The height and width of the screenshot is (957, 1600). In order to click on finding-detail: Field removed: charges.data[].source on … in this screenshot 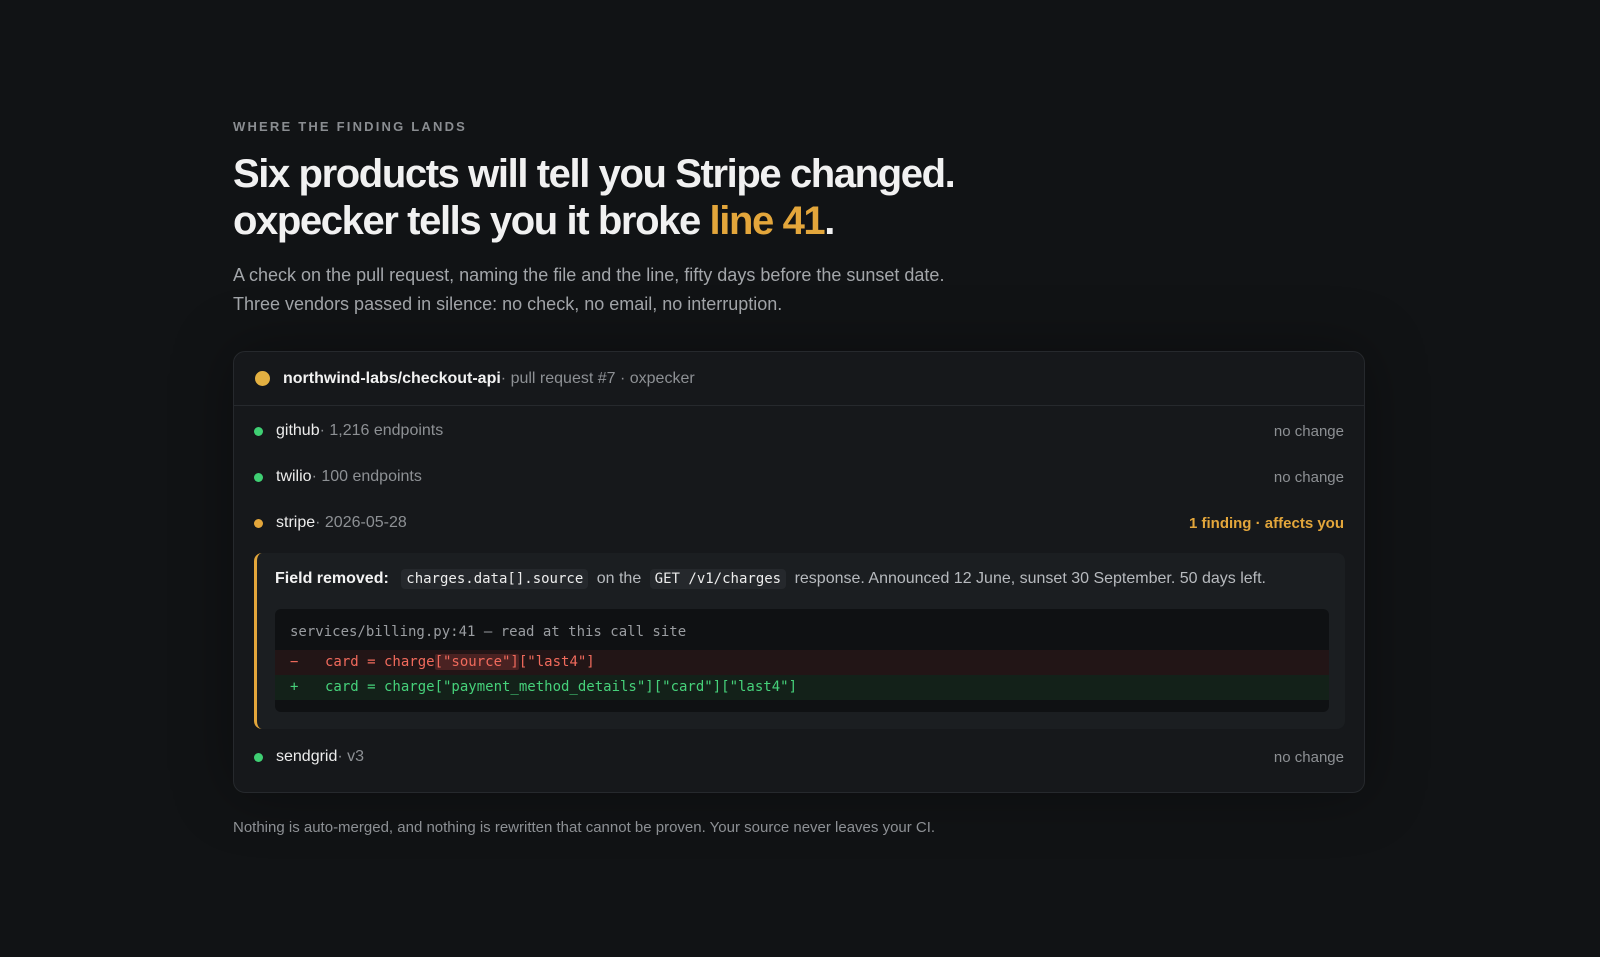, I will do `click(799, 641)`.